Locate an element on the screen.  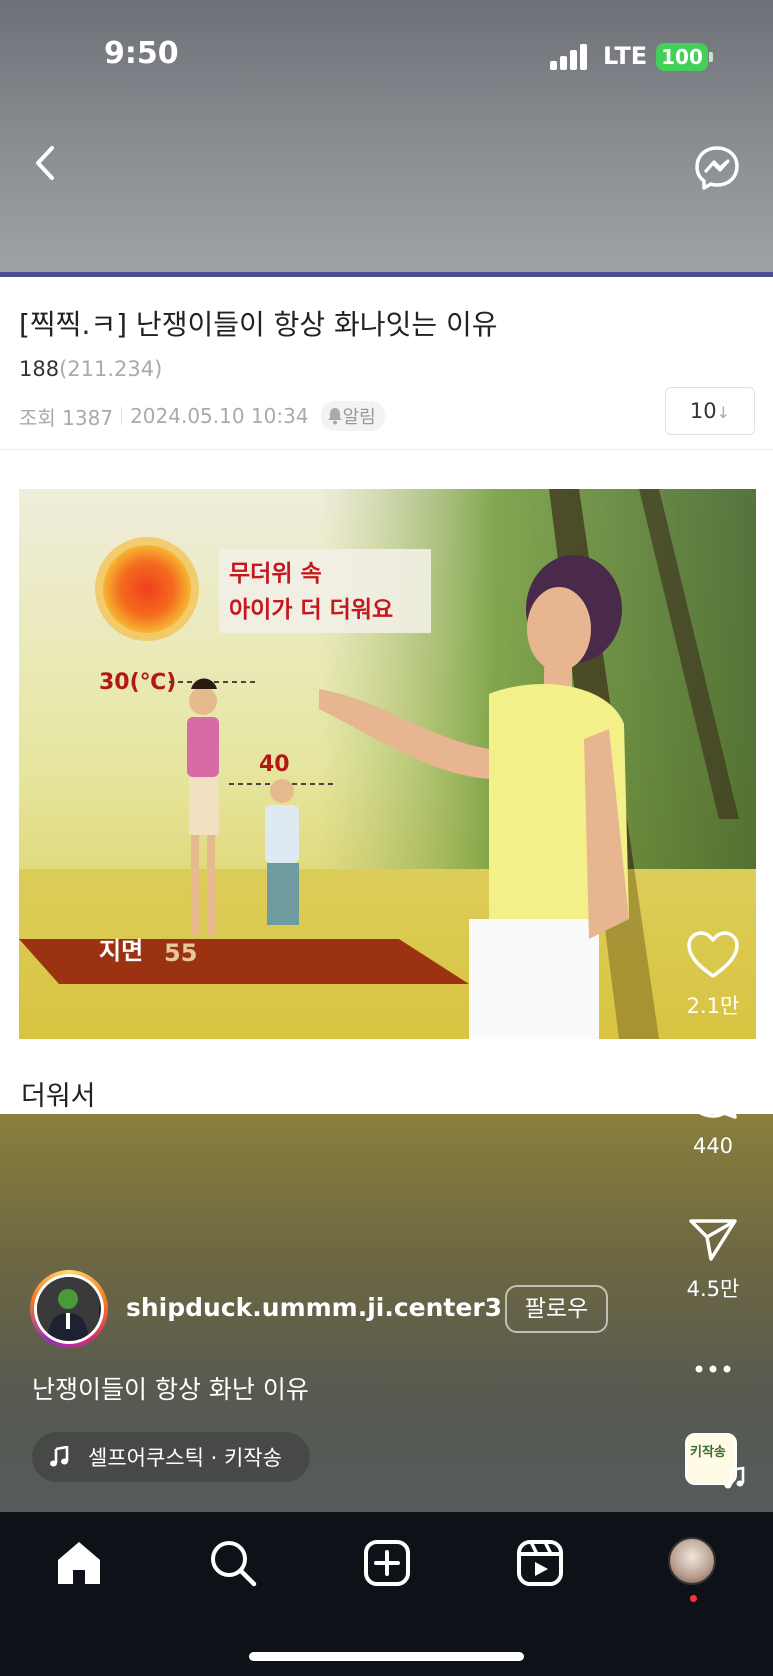
comment-count-reel: 440 is located at coordinates (713, 1146).